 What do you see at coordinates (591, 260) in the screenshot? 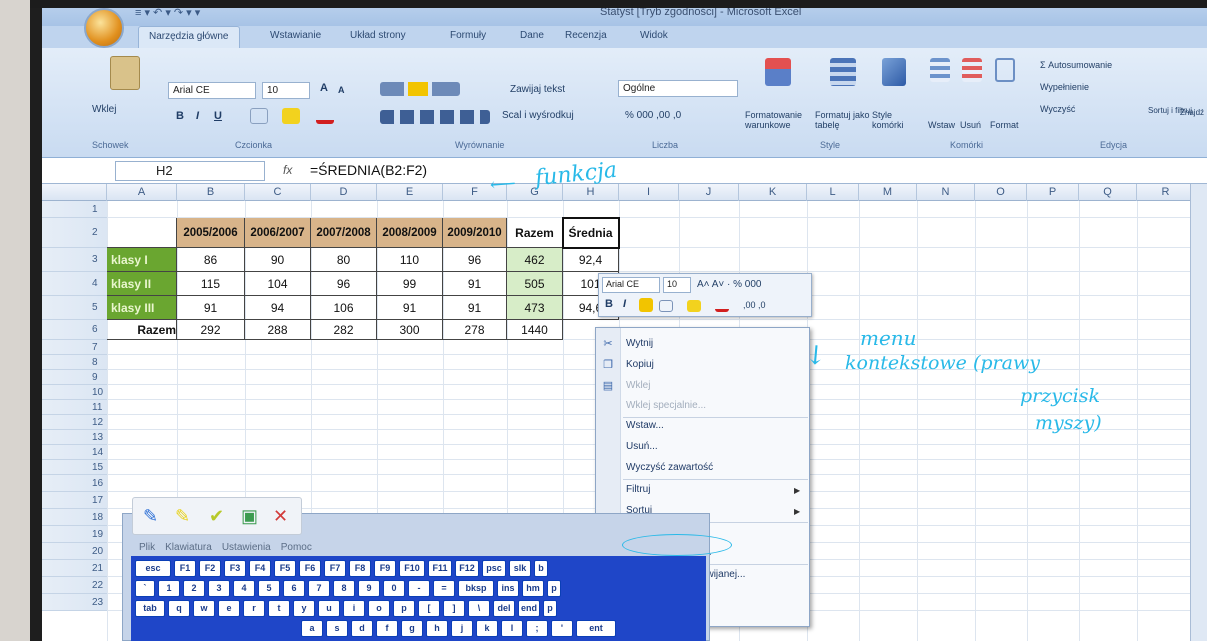
I see `data-cell: 92,4` at bounding box center [591, 260].